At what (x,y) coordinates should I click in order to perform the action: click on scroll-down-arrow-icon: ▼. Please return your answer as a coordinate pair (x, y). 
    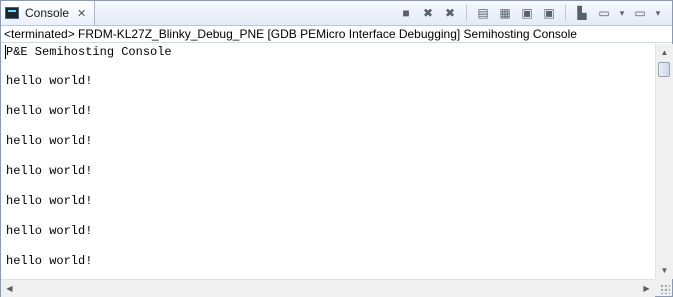
    Looking at the image, I should click on (664, 270).